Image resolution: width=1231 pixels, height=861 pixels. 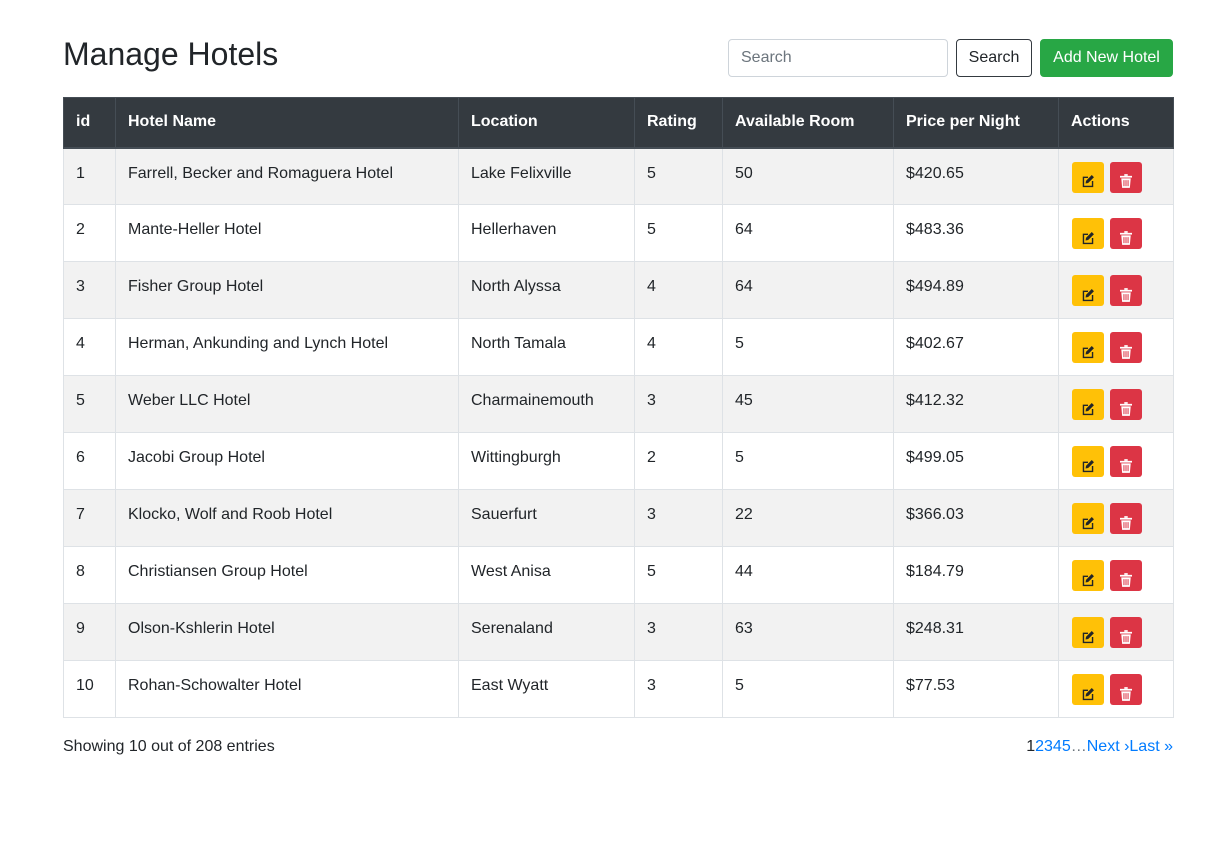 What do you see at coordinates (510, 685) in the screenshot?
I see `hotel-location: East Wyatt` at bounding box center [510, 685].